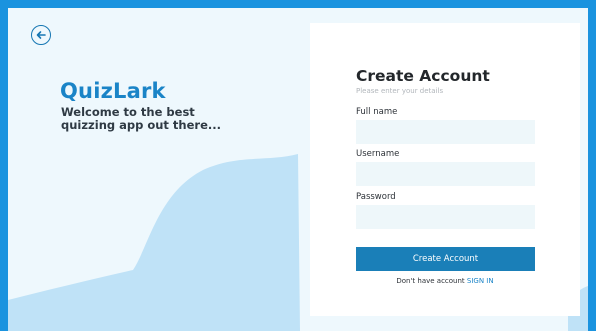  Describe the element at coordinates (430, 281) in the screenshot. I see `signin-prompt: Don't have account` at that location.